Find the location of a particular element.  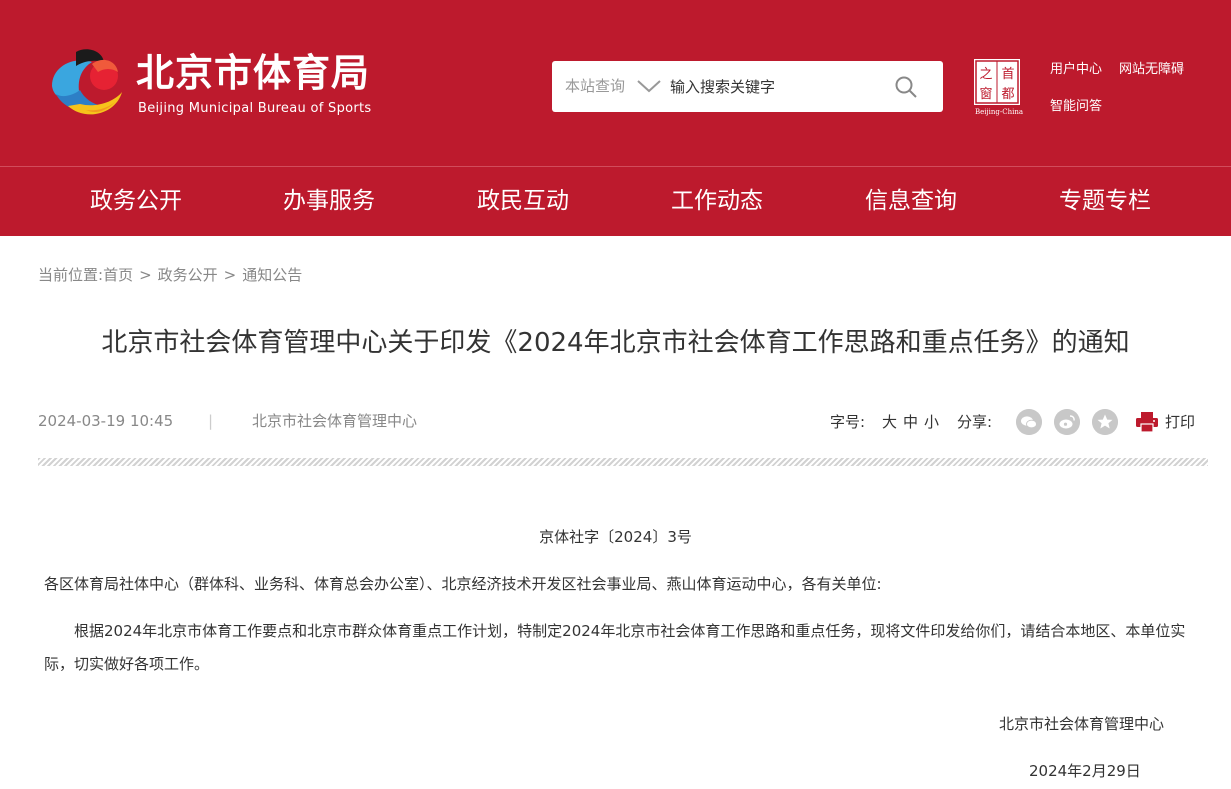

signature-organization: 北京市社会体育管理中心 is located at coordinates (1082, 724).